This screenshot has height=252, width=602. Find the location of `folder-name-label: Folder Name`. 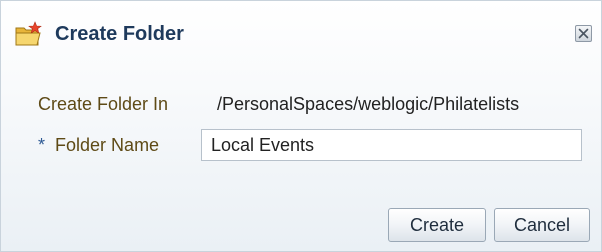

folder-name-label: Folder Name is located at coordinates (107, 145).